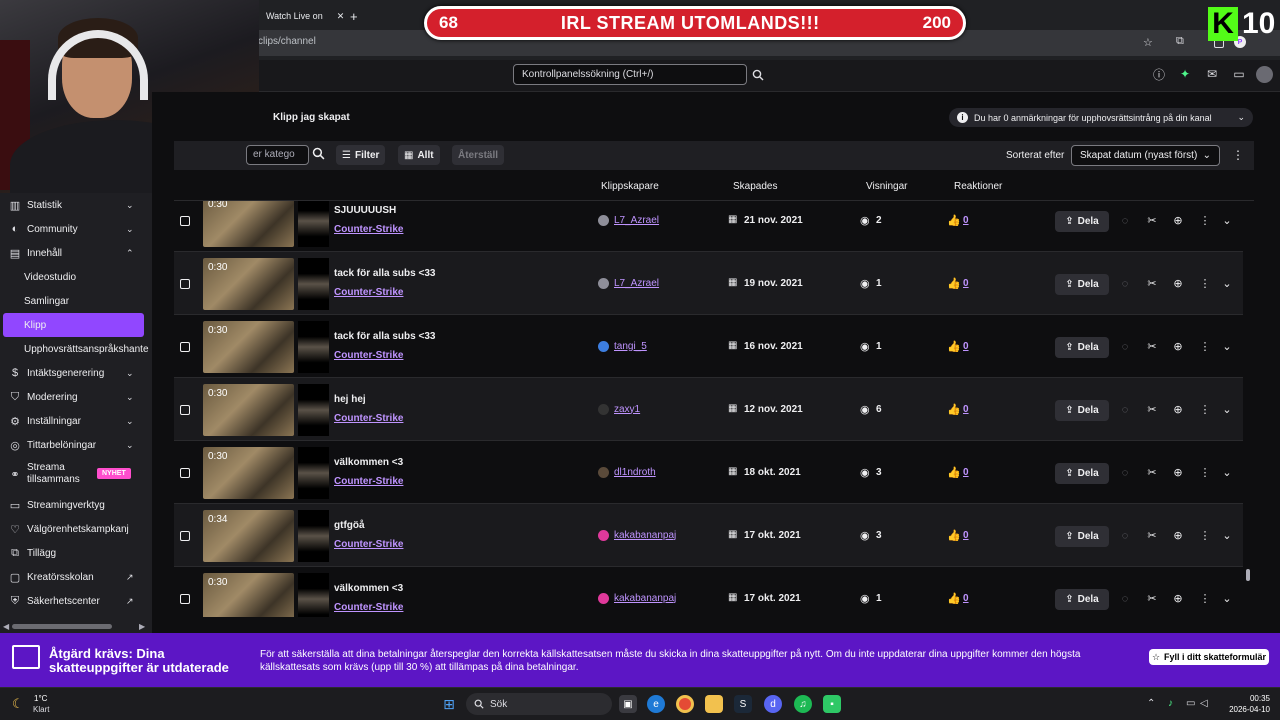  I want to click on sidebar-item-sakerhetscenter: ⛨ Säkerhetscenter ↗, so click(76, 601).